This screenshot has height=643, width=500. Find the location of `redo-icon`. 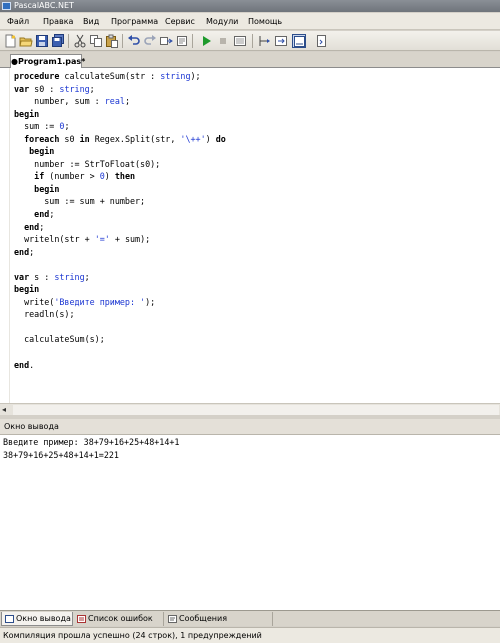

redo-icon is located at coordinates (150, 41).